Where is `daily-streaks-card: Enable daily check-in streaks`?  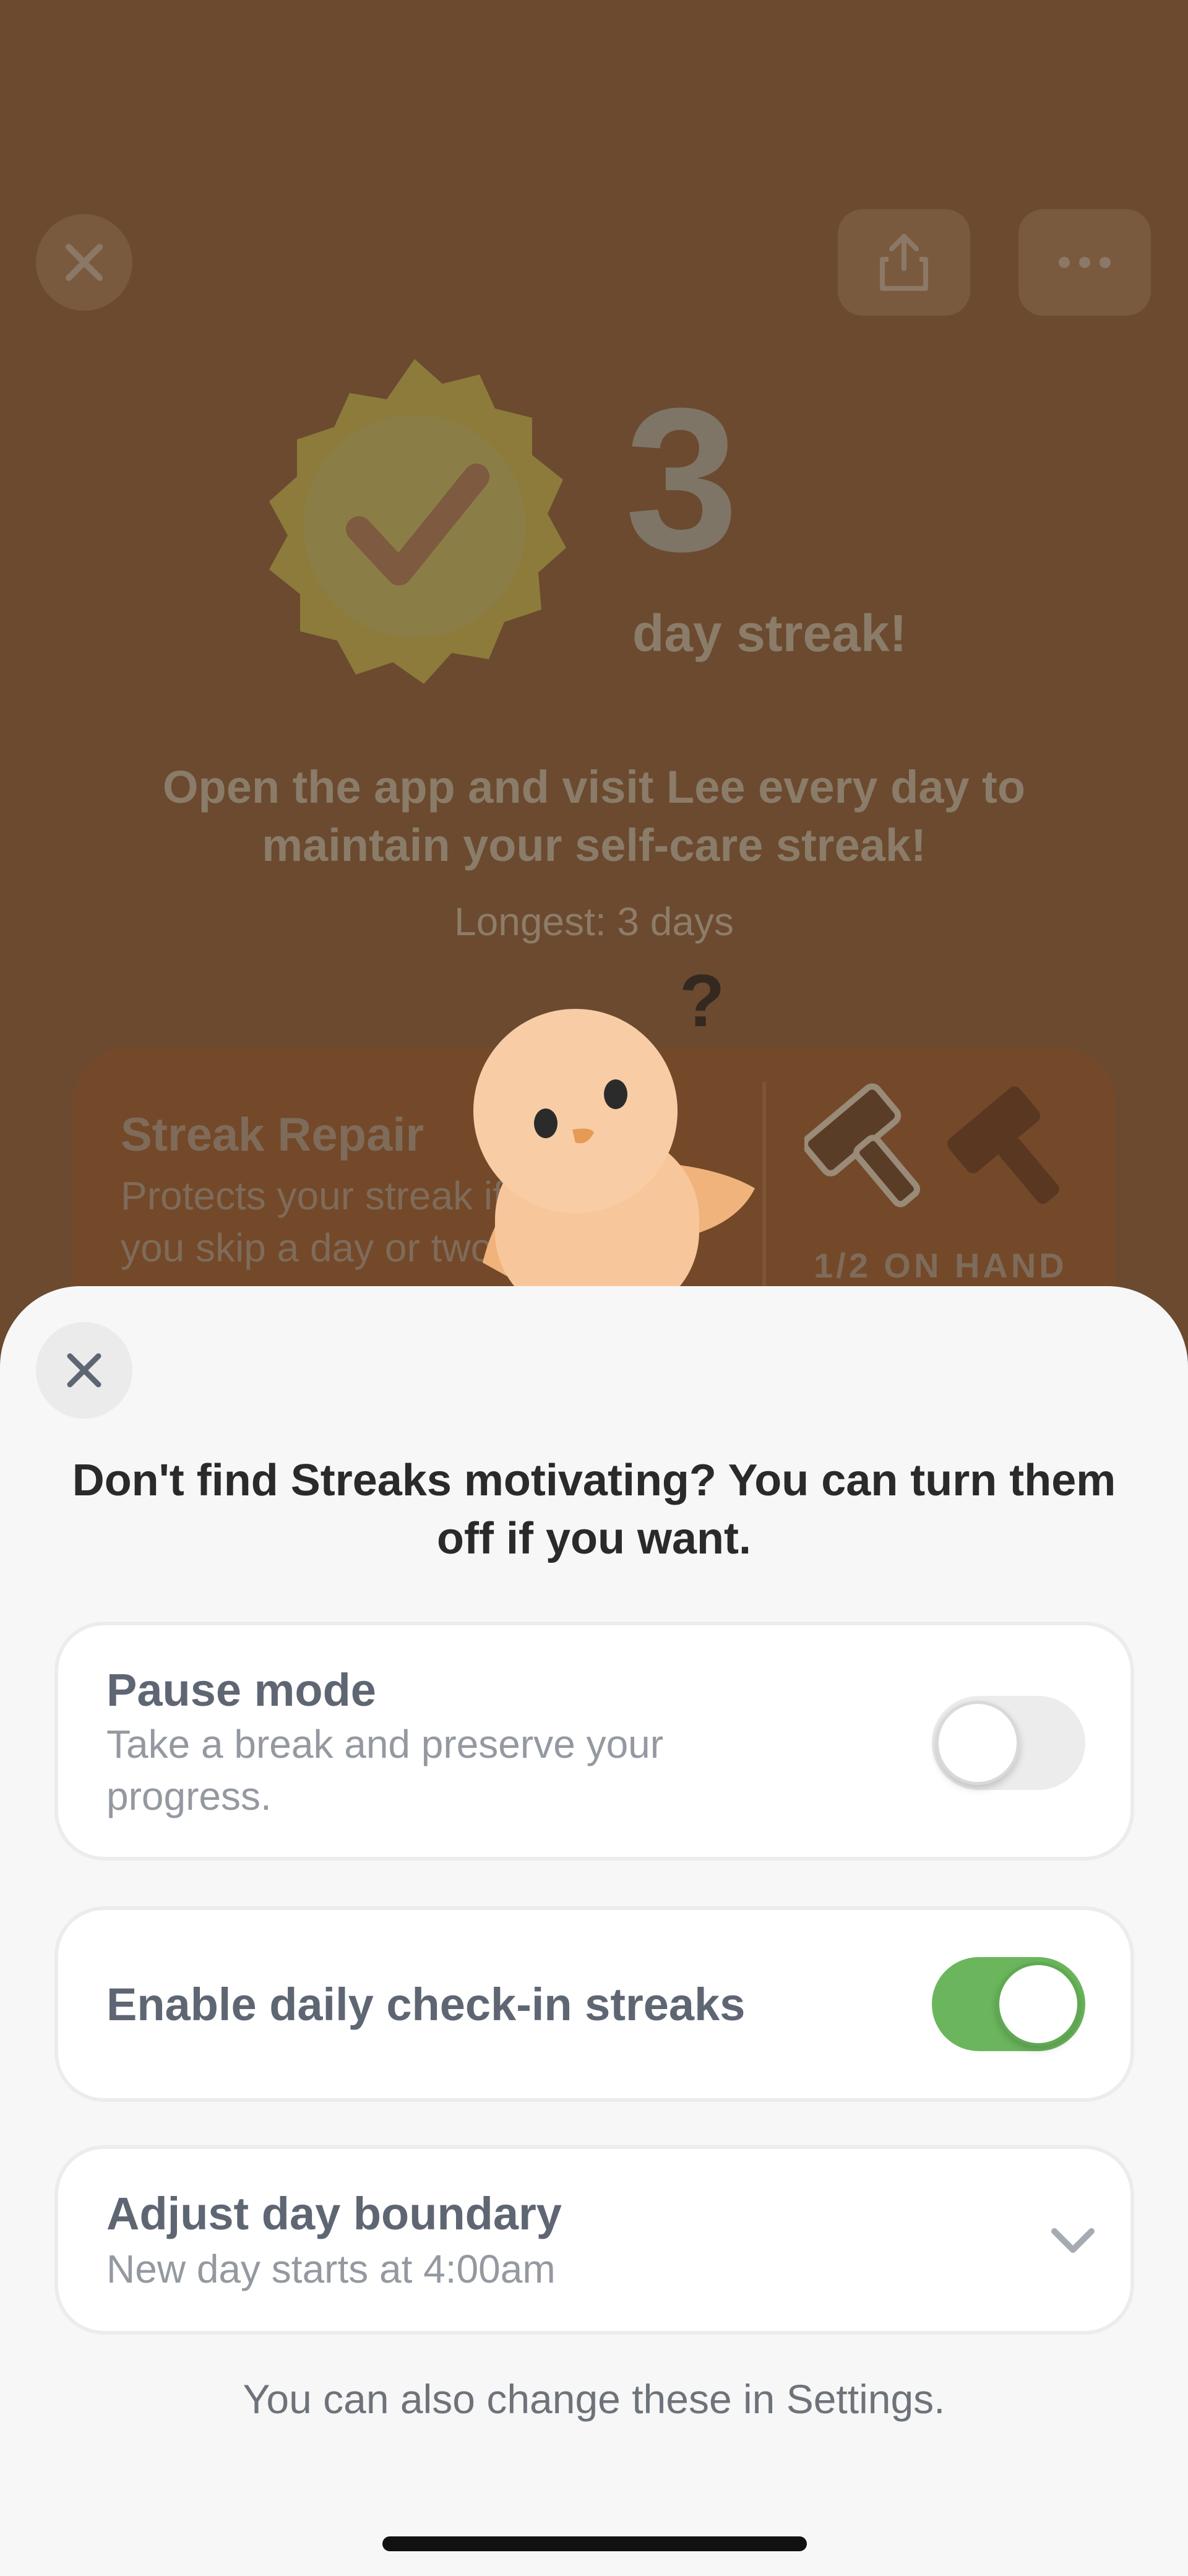
daily-streaks-card: Enable daily check-in streaks is located at coordinates (594, 2004).